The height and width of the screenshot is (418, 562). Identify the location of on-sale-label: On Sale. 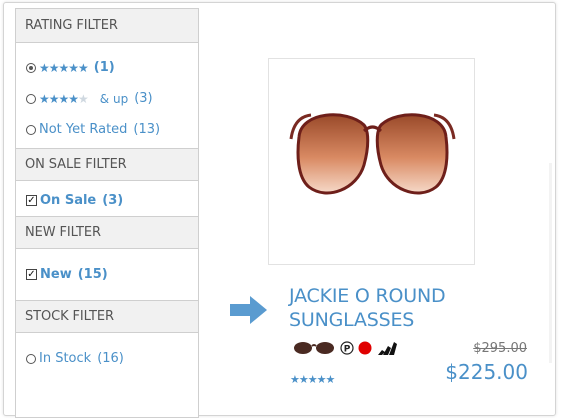
(68, 200).